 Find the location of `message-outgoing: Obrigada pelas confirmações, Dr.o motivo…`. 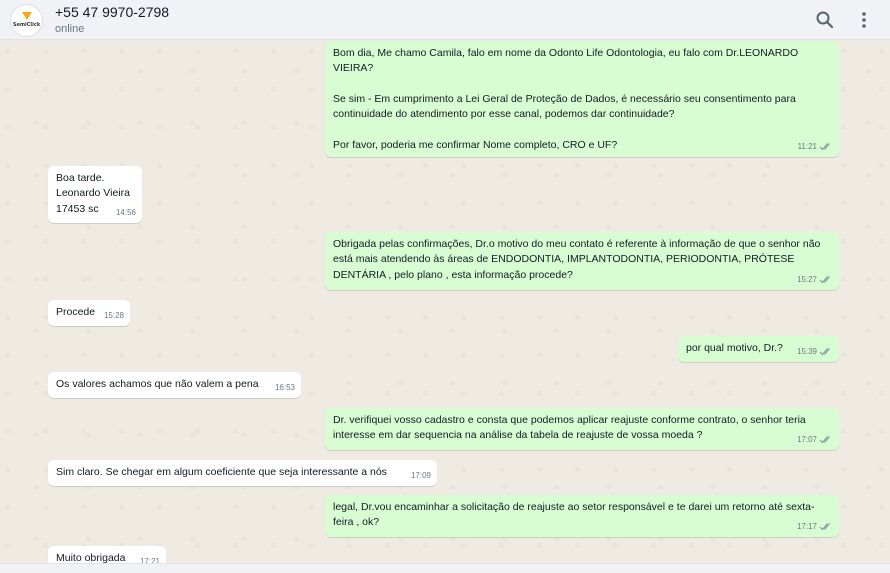

message-outgoing: Obrigada pelas confirmações, Dr.o motivo… is located at coordinates (582, 261).